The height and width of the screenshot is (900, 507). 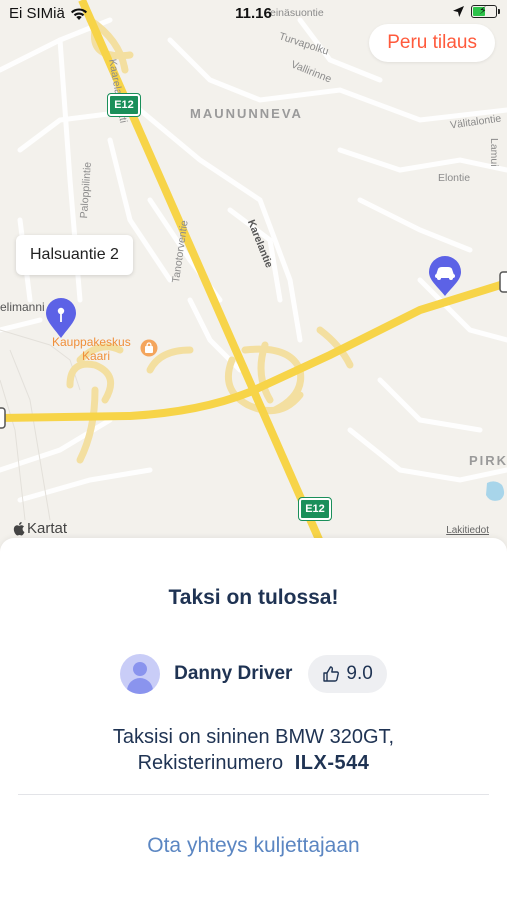 I want to click on divider, so click(x=253, y=794).